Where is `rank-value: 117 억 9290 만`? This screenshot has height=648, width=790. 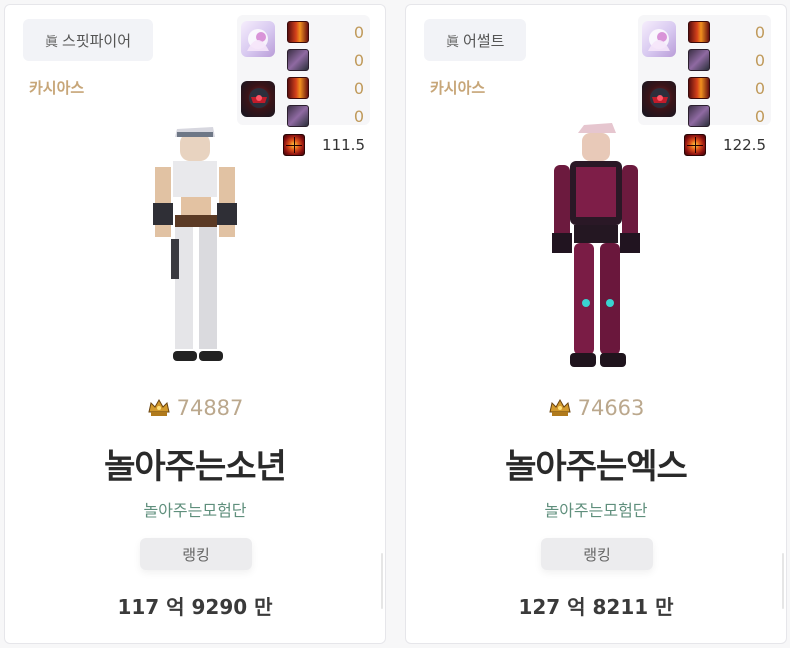
rank-value: 117 억 9290 만 is located at coordinates (195, 607).